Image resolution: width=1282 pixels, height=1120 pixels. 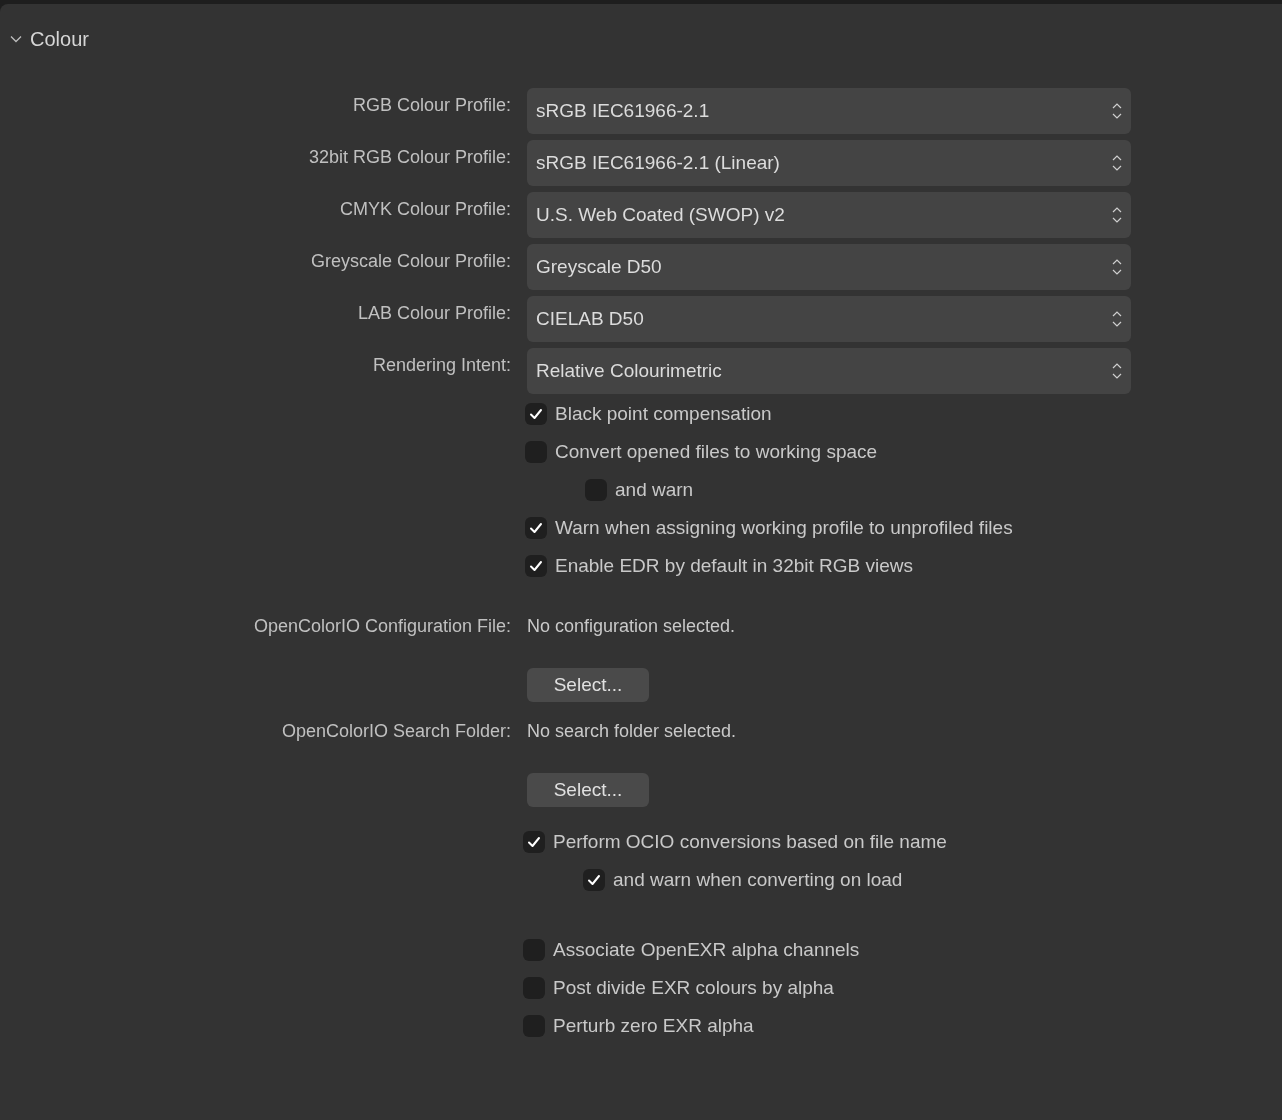 What do you see at coordinates (829, 267) in the screenshot?
I see `profile-dropdown: Greyscale D50` at bounding box center [829, 267].